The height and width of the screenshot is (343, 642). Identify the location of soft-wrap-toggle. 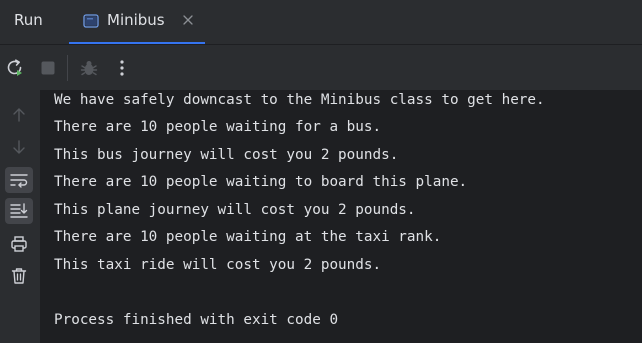
(19, 180).